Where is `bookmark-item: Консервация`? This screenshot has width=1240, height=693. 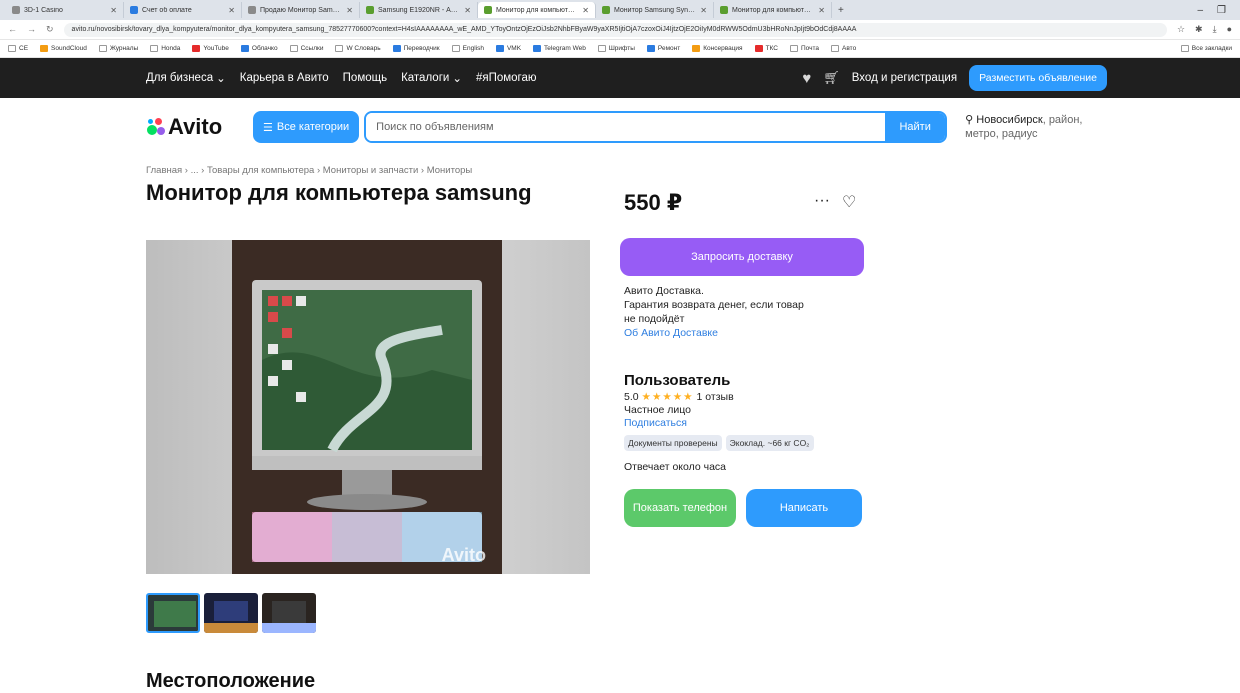
bookmark-item: Консервация is located at coordinates (717, 48).